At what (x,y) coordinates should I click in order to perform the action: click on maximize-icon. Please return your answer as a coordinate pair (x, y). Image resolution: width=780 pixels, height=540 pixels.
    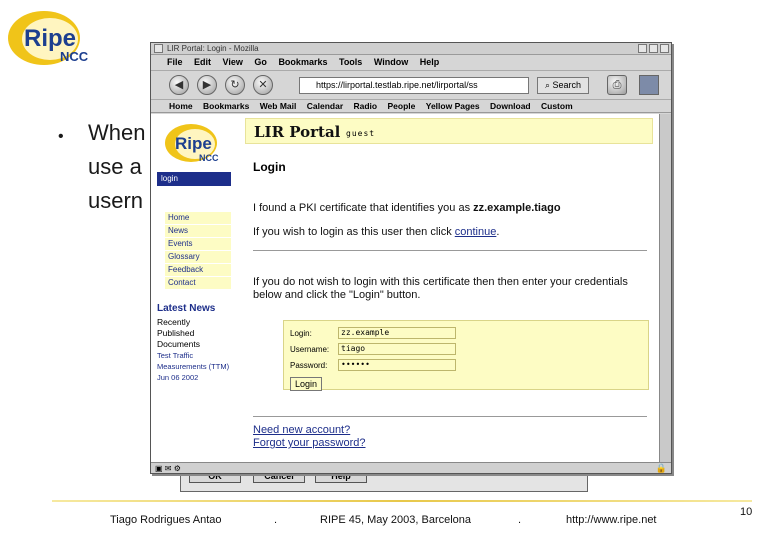
    Looking at the image, I should click on (653, 48).